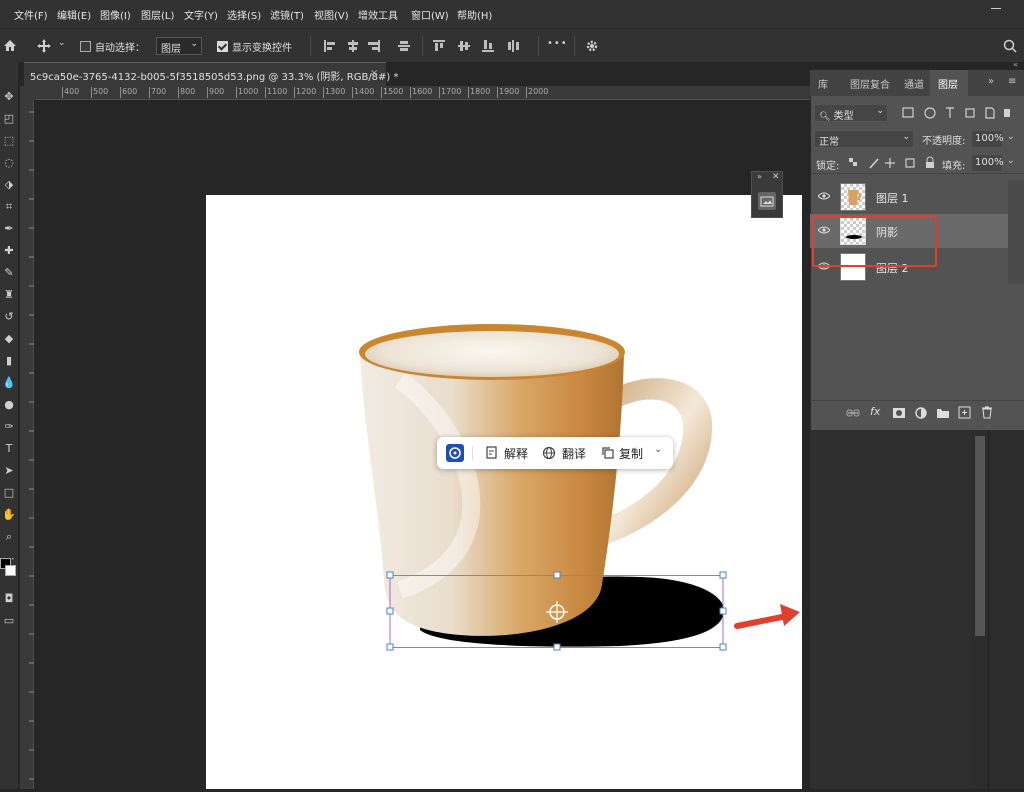 The height and width of the screenshot is (792, 1024). What do you see at coordinates (455, 453) in the screenshot?
I see `assistant-logo-icon` at bounding box center [455, 453].